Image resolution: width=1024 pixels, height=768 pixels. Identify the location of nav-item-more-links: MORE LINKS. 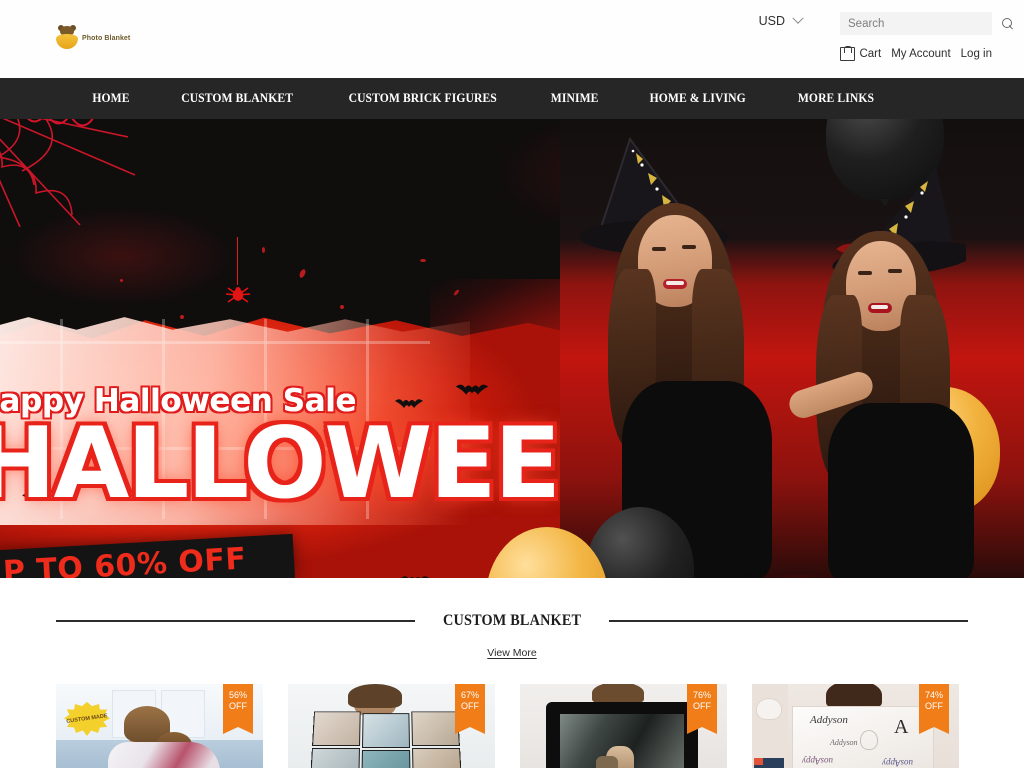
(836, 98).